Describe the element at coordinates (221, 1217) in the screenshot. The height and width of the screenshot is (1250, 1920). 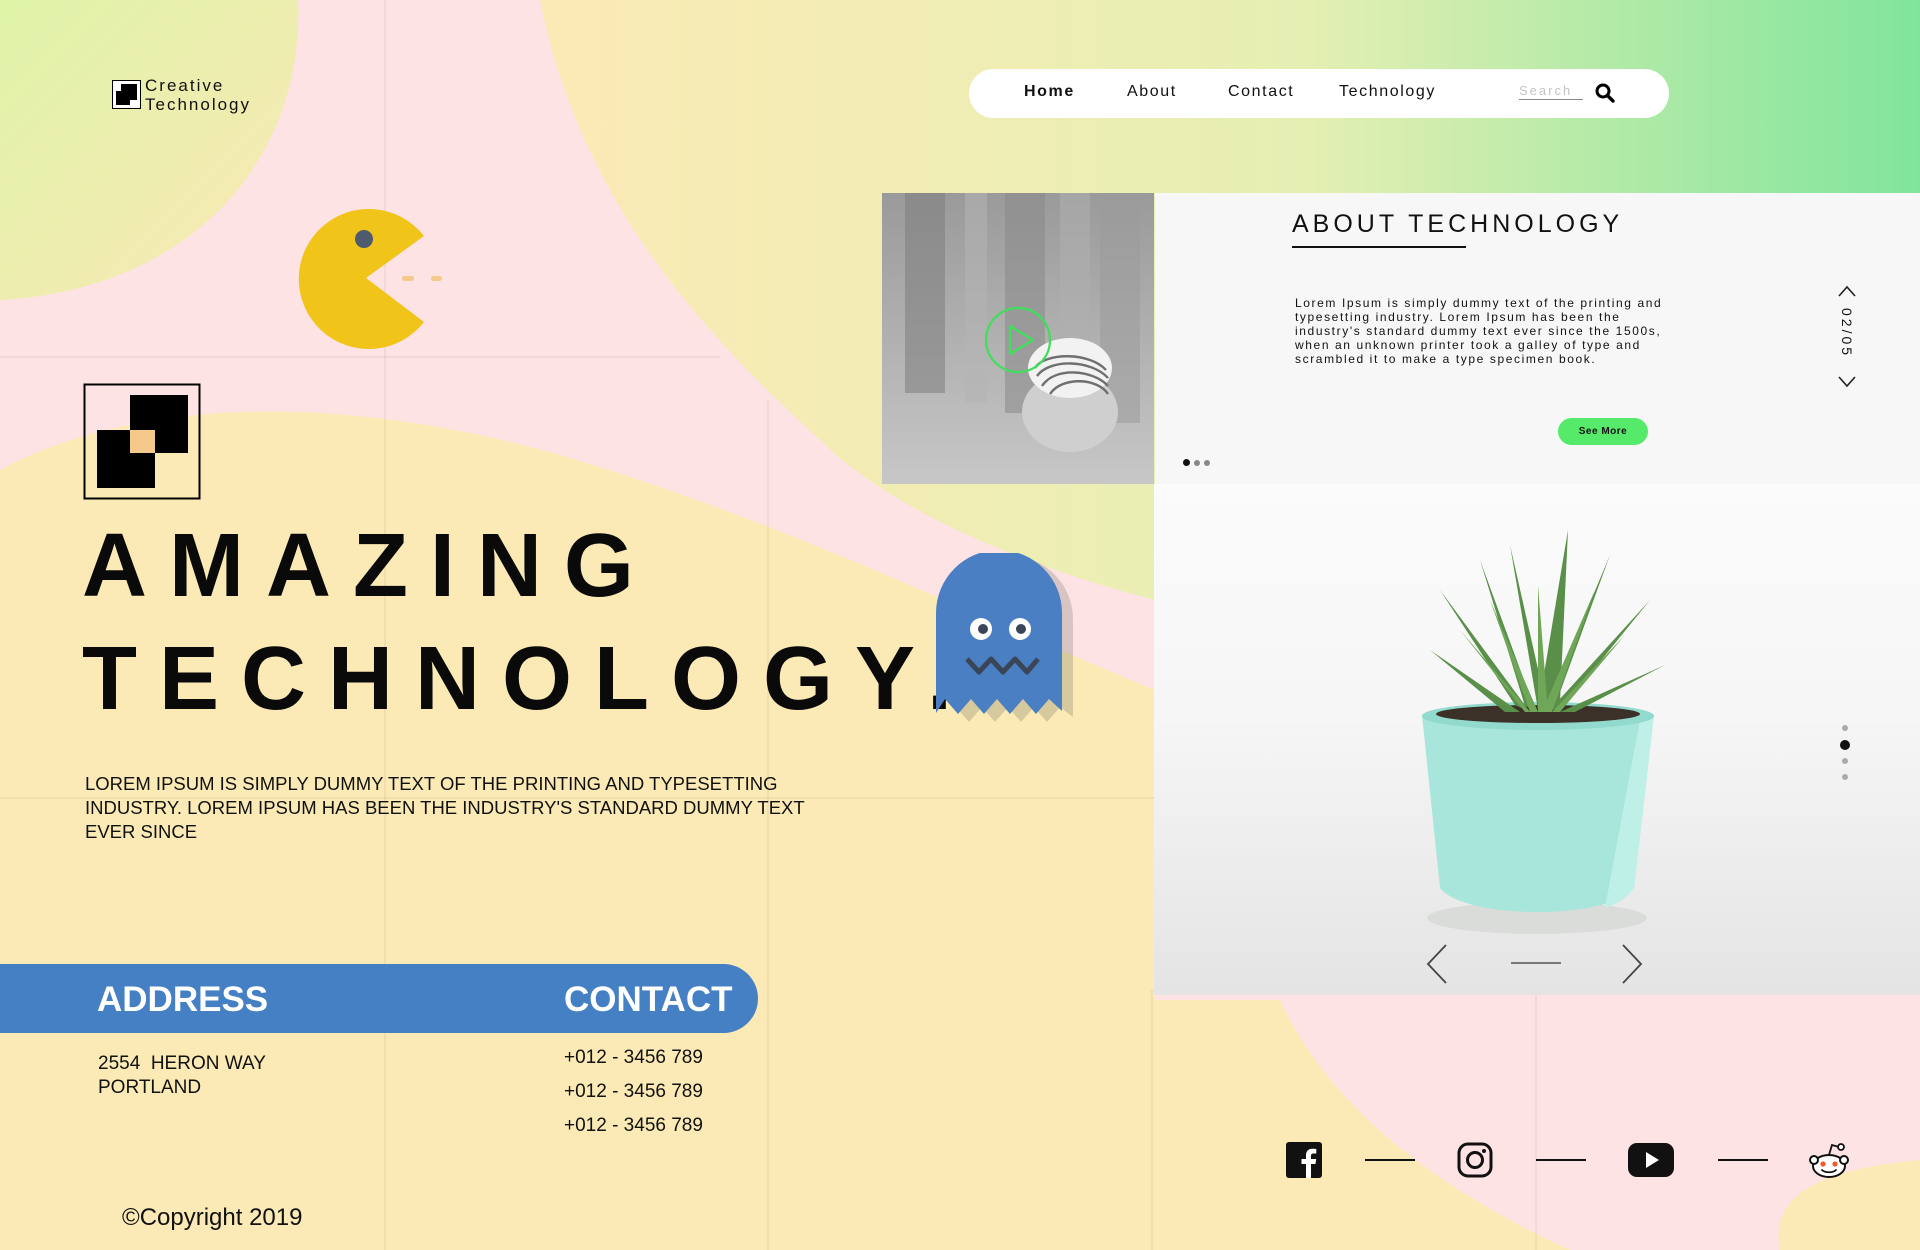
I see `copyright-text: Copyright 2019` at that location.